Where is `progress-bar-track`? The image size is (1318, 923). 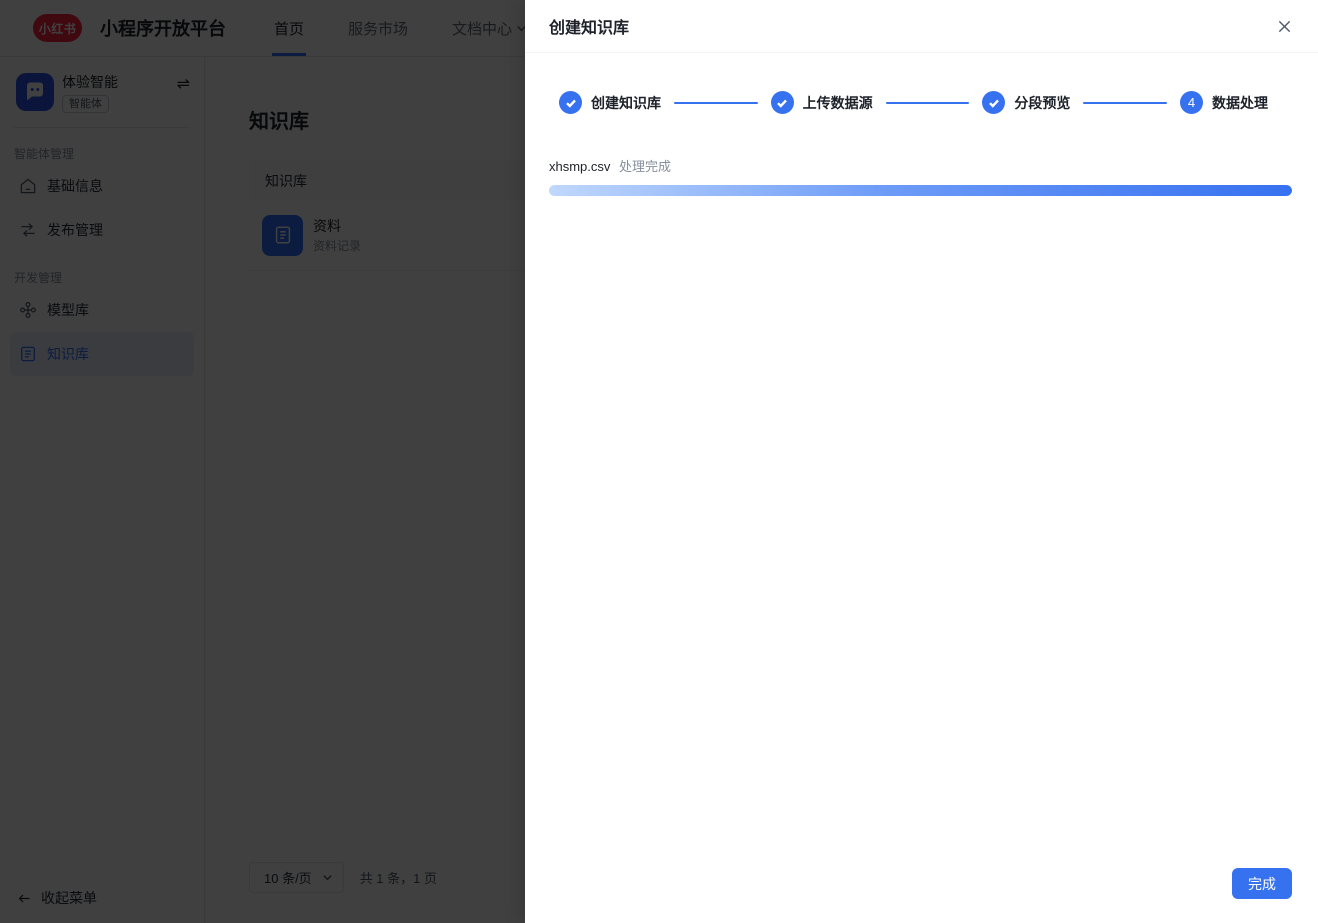
progress-bar-track is located at coordinates (920, 190).